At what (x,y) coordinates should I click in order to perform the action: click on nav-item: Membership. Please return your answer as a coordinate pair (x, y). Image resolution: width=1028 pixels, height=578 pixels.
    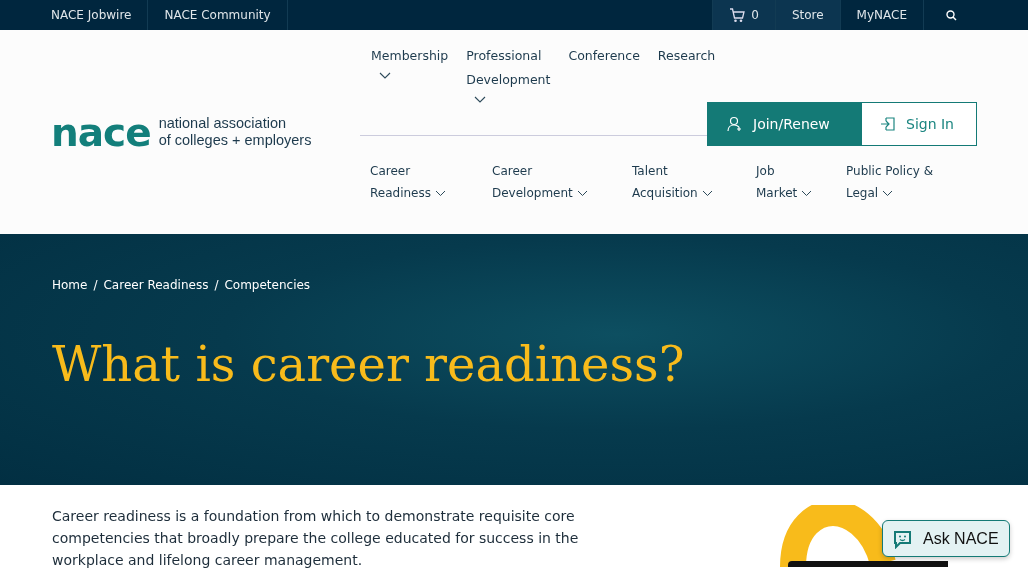
    Looking at the image, I should click on (410, 62).